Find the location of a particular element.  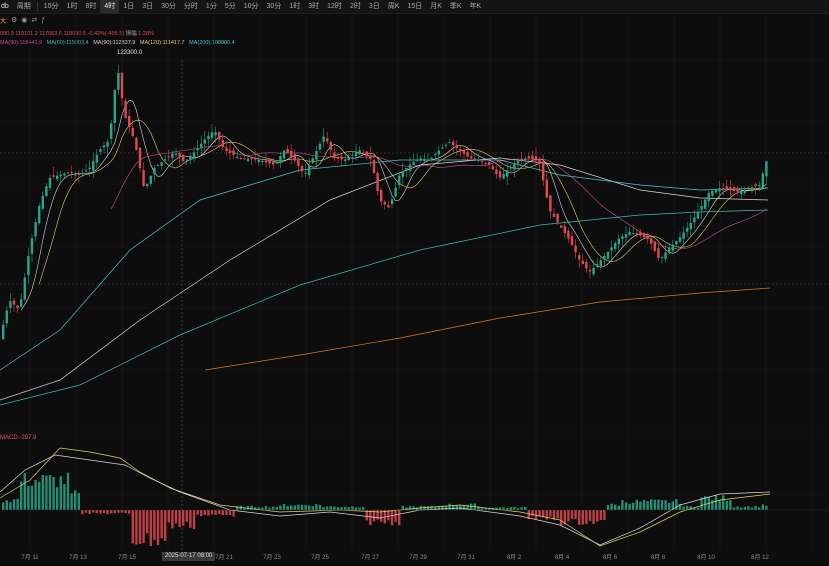

x-axis-tick-label: 8月 4 is located at coordinates (562, 557).